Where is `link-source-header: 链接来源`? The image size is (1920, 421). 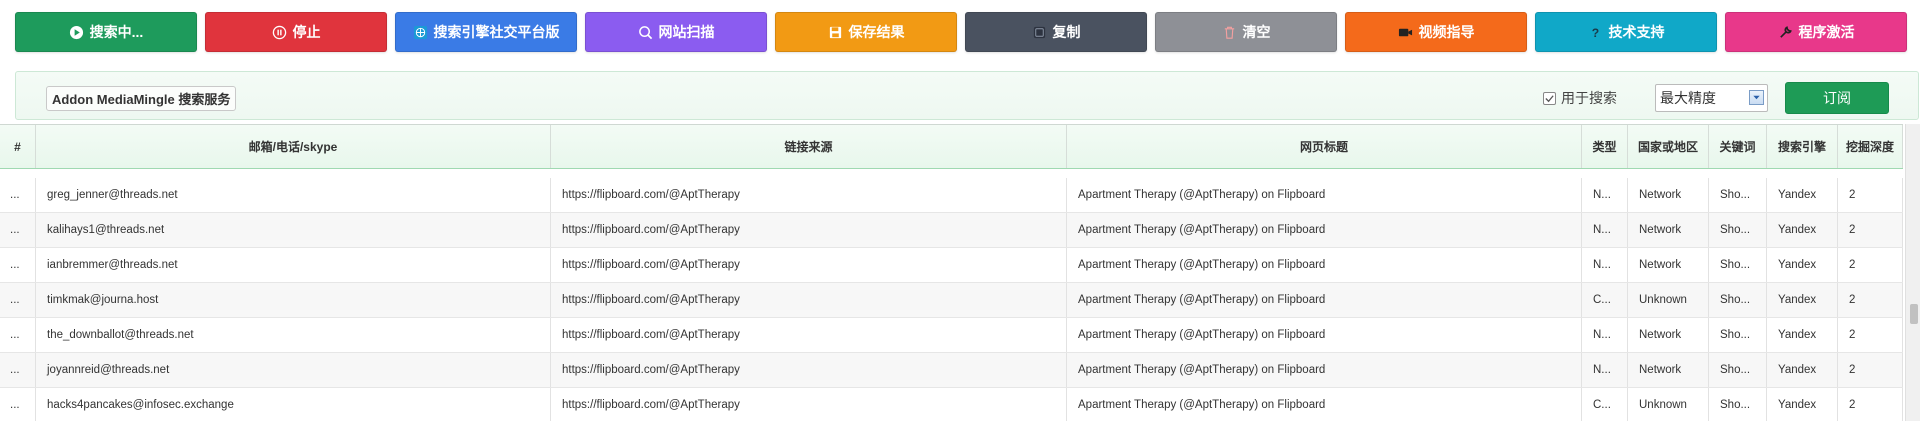 link-source-header: 链接来源 is located at coordinates (809, 146).